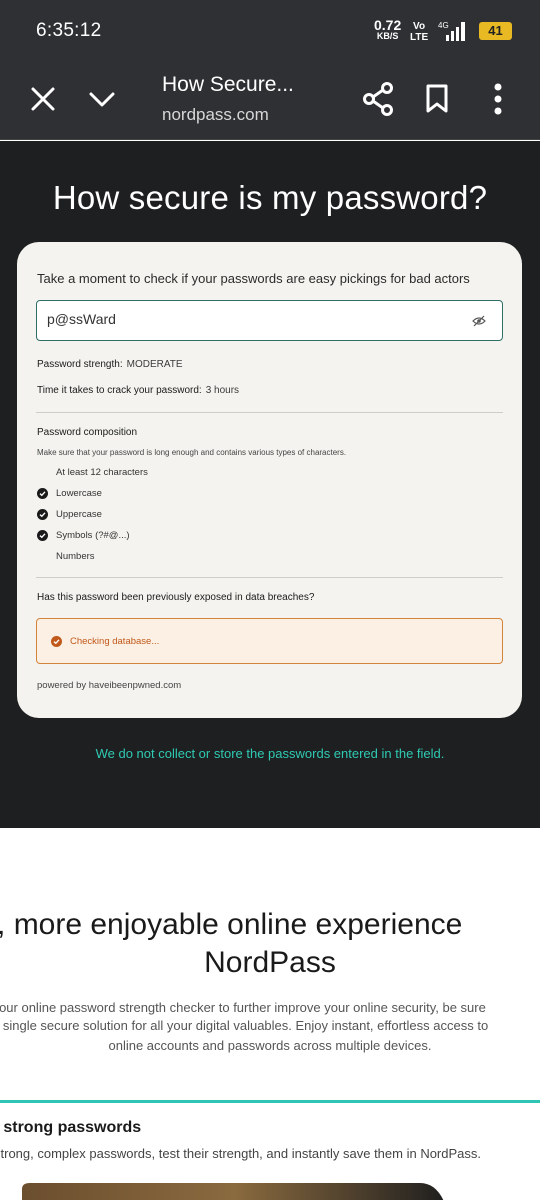 The height and width of the screenshot is (1200, 540). Describe the element at coordinates (69, 30) in the screenshot. I see `status-time: 6:35:12` at that location.